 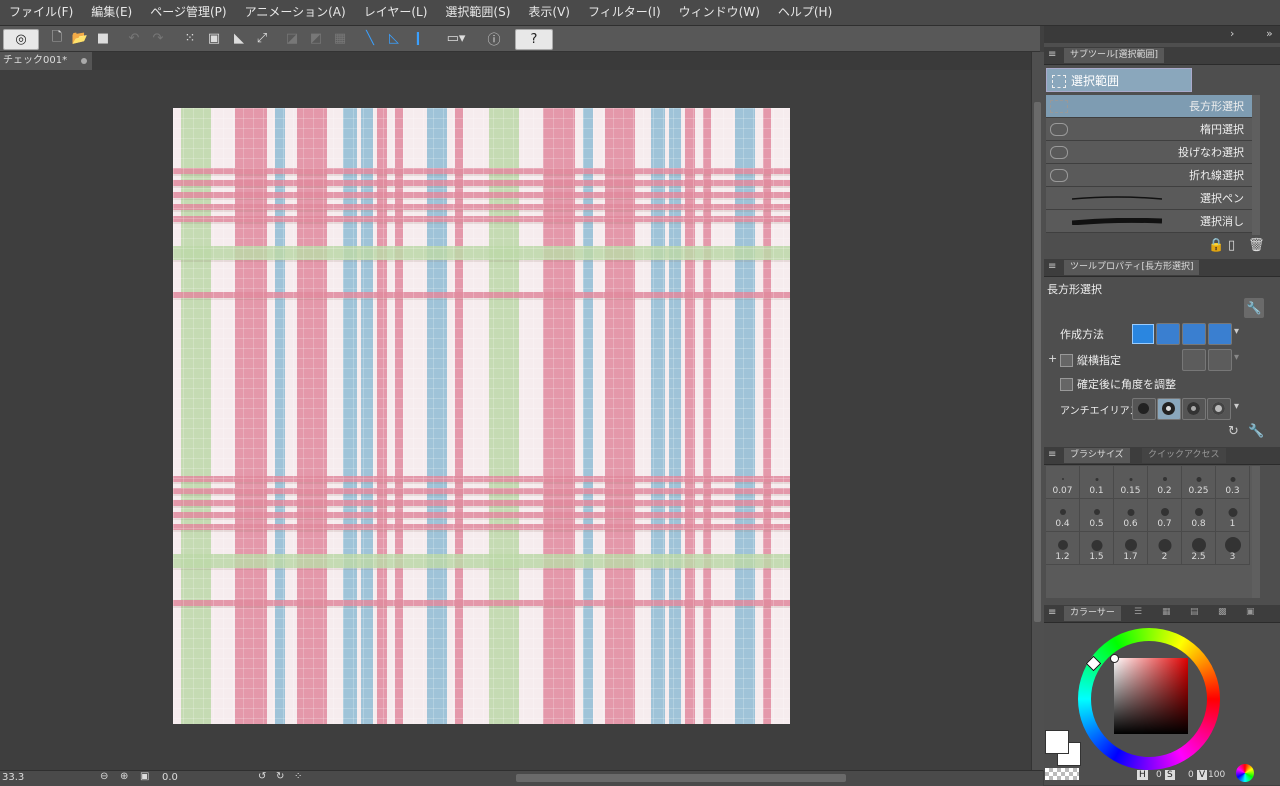 I want to click on disabled-tool-1-icon: ◪, so click(x=292, y=38).